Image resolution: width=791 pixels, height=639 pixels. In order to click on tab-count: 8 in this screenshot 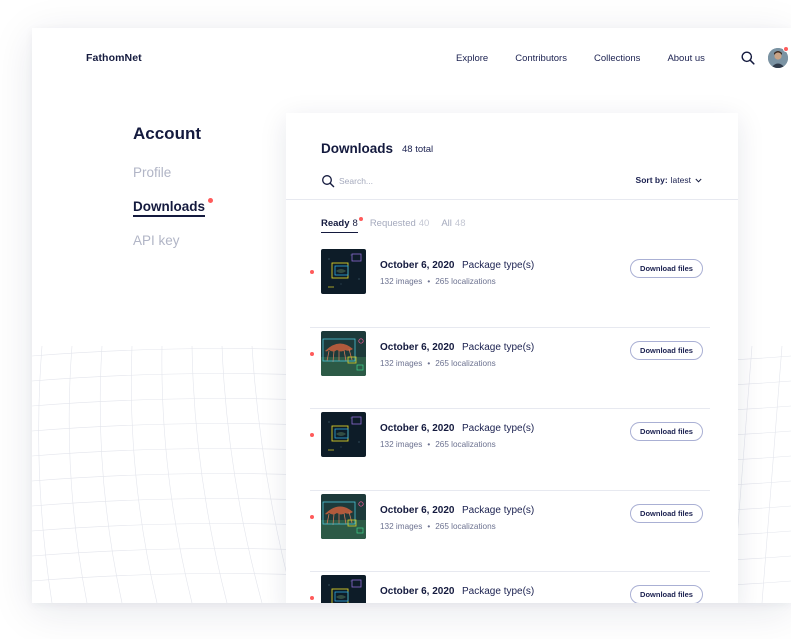, I will do `click(355, 223)`.